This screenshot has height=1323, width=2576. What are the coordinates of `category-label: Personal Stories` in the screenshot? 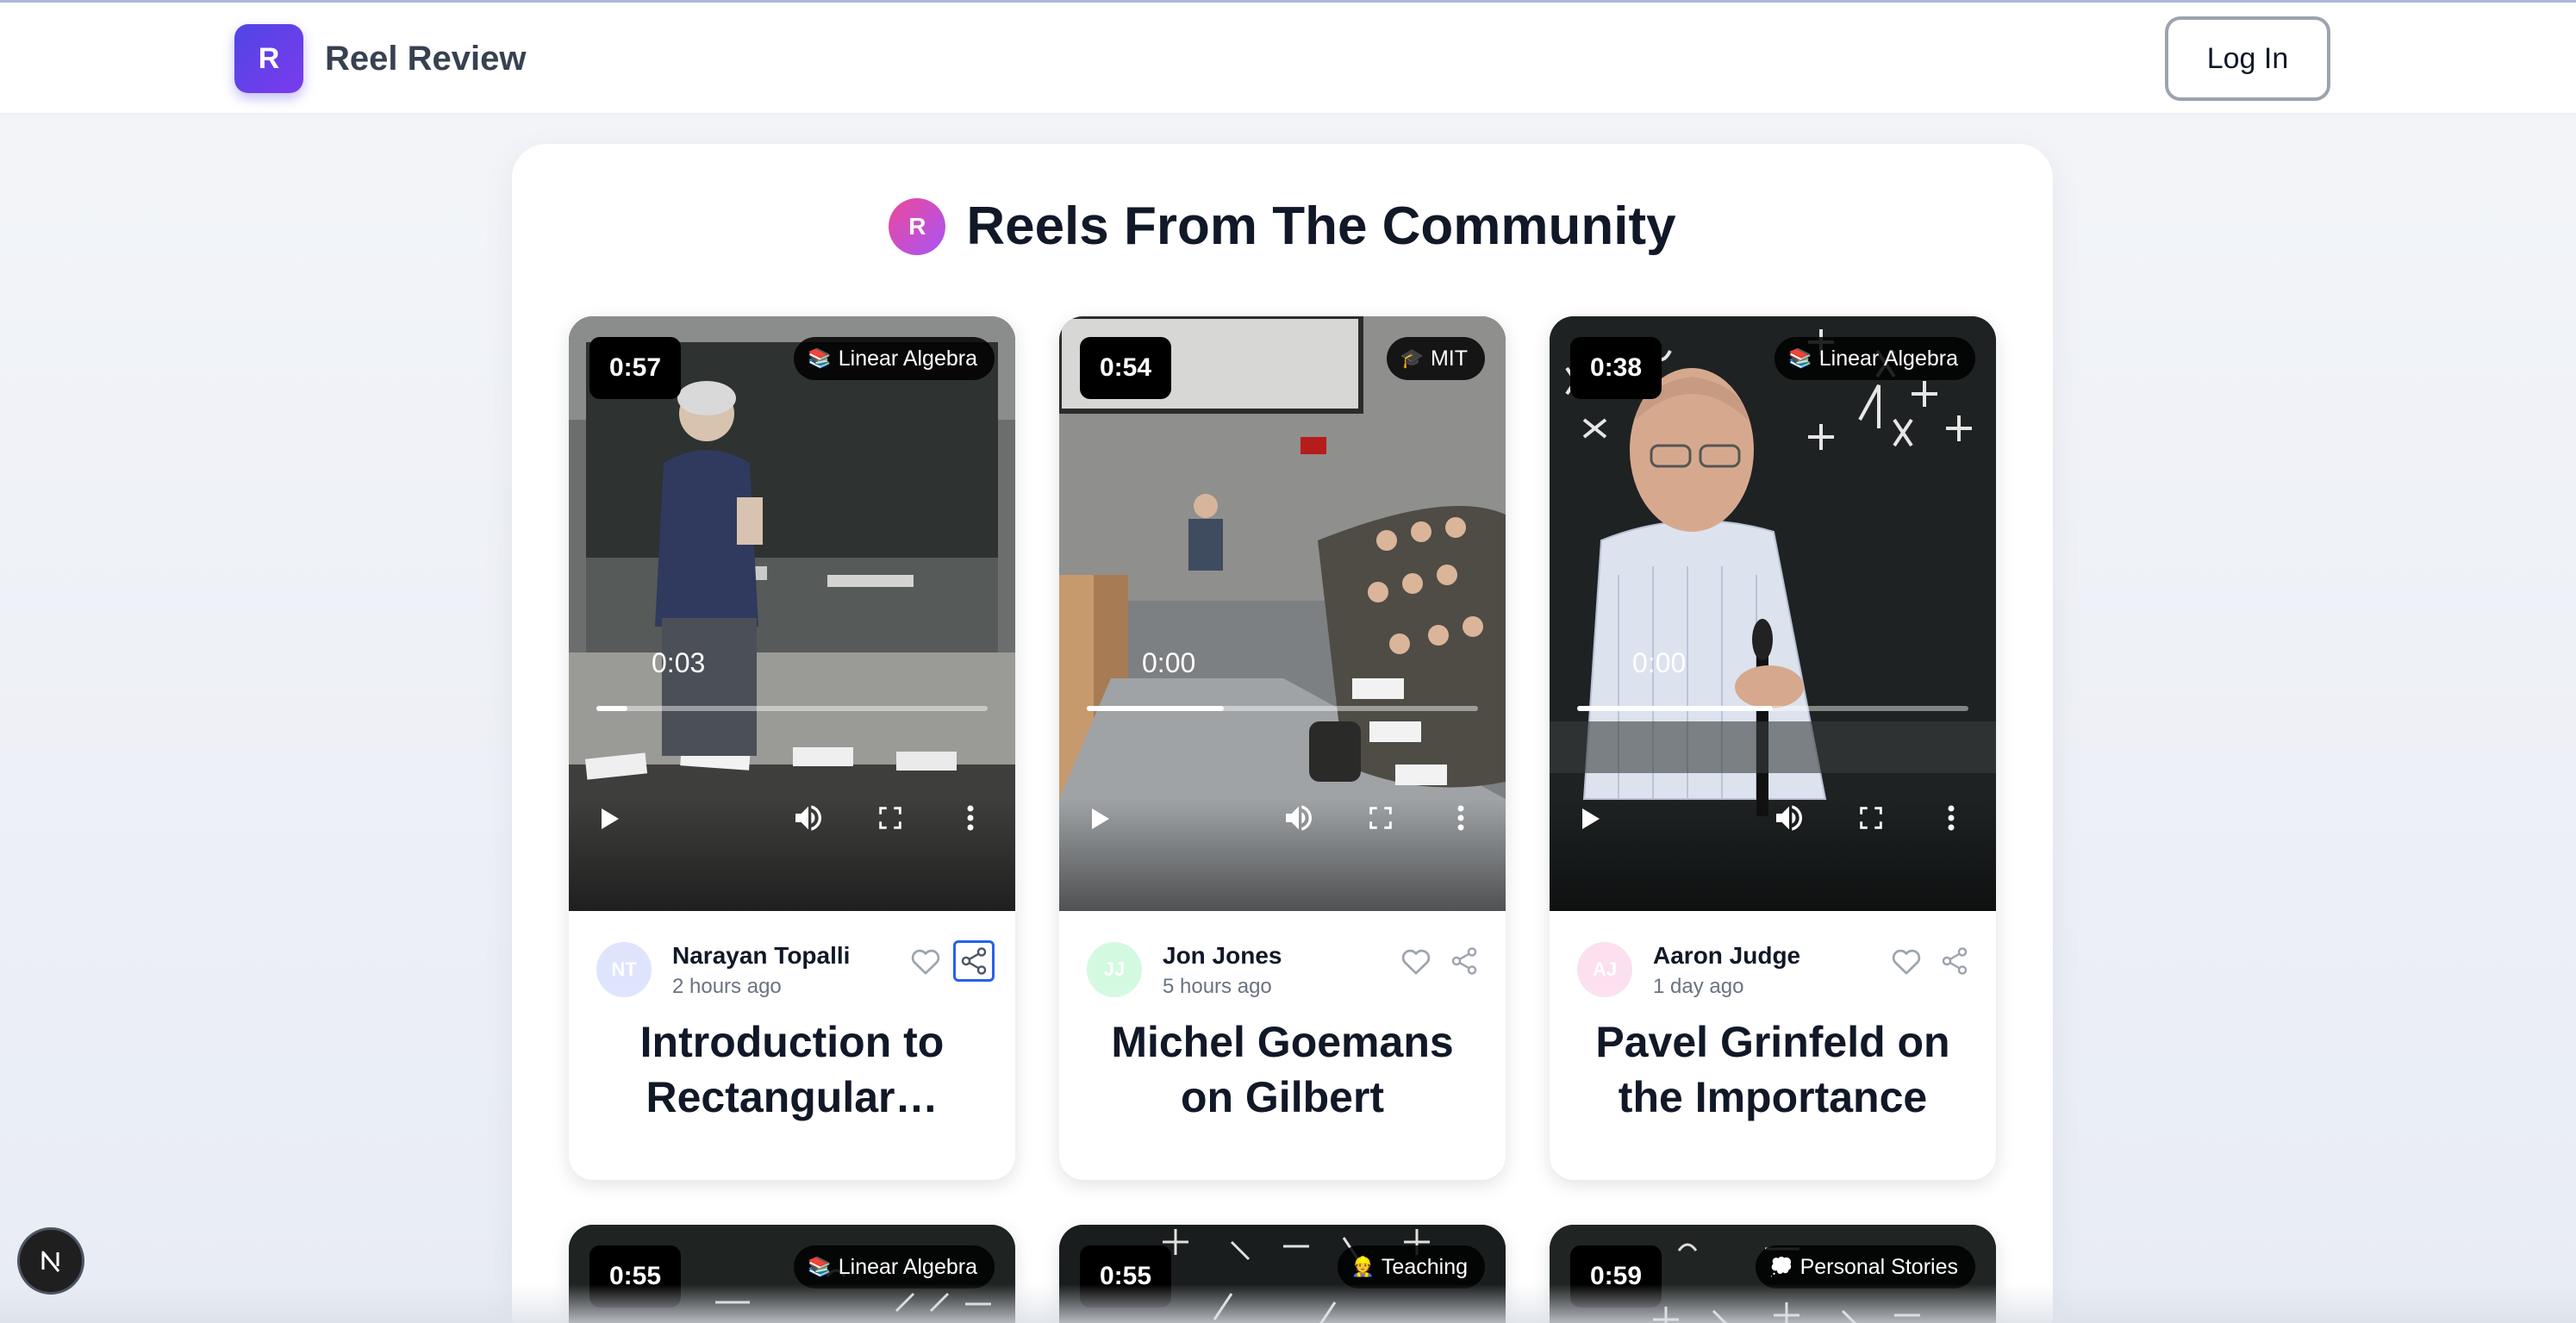 It's located at (1878, 1266).